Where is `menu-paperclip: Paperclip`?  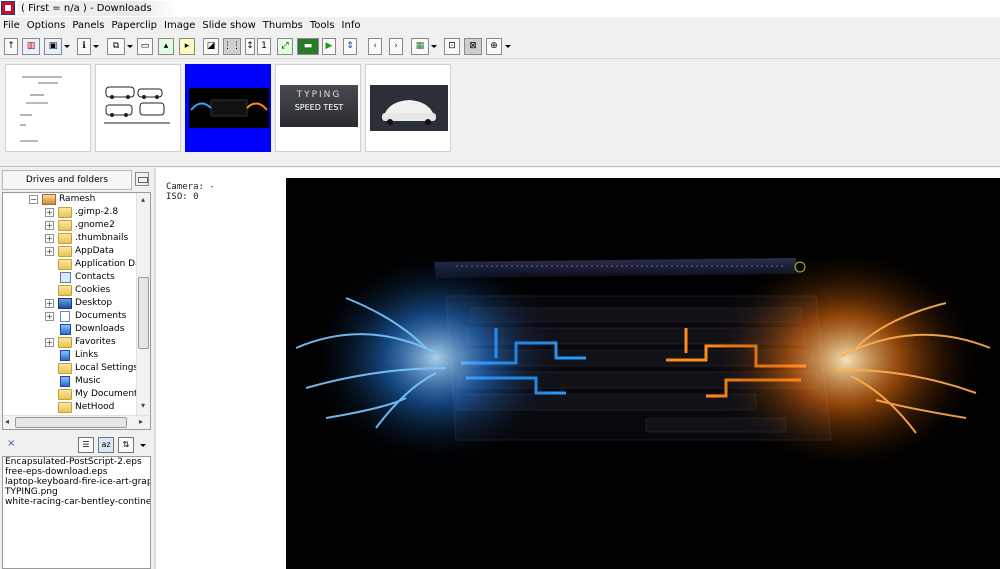
menu-paperclip: Paperclip is located at coordinates (135, 25).